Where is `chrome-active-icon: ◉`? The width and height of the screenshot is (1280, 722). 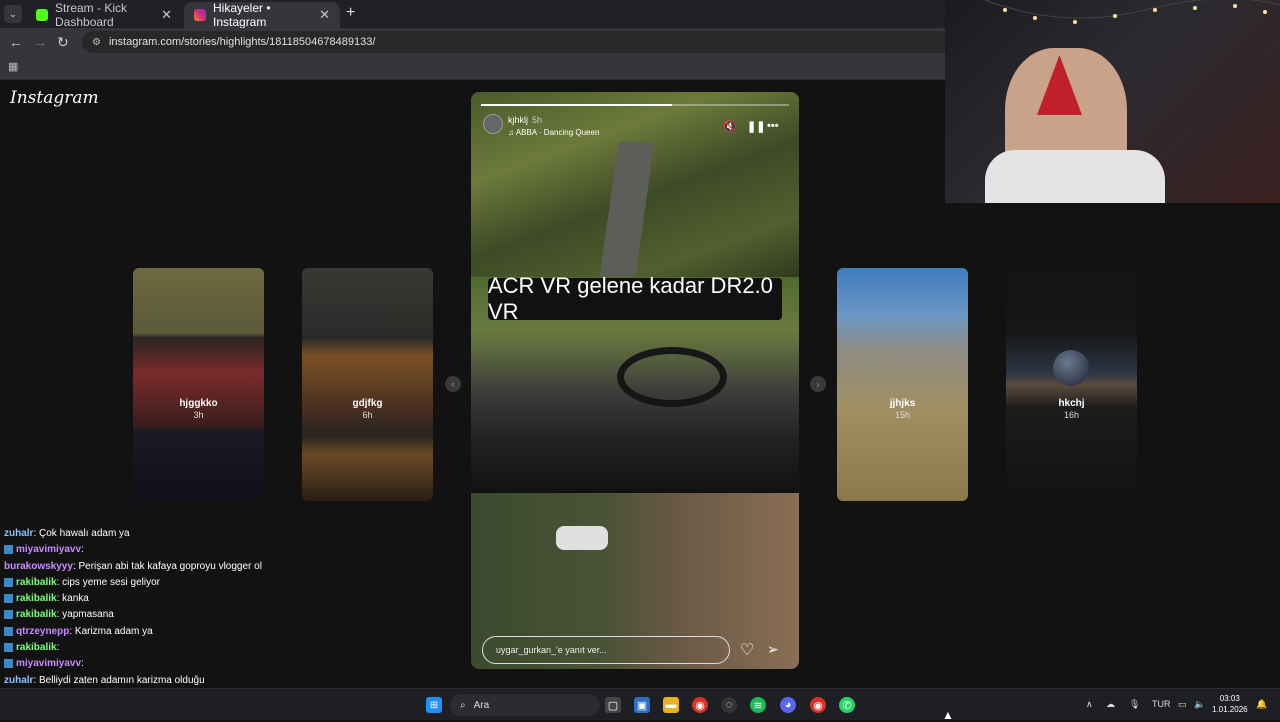
chrome-active-icon: ◉ is located at coordinates (818, 705).